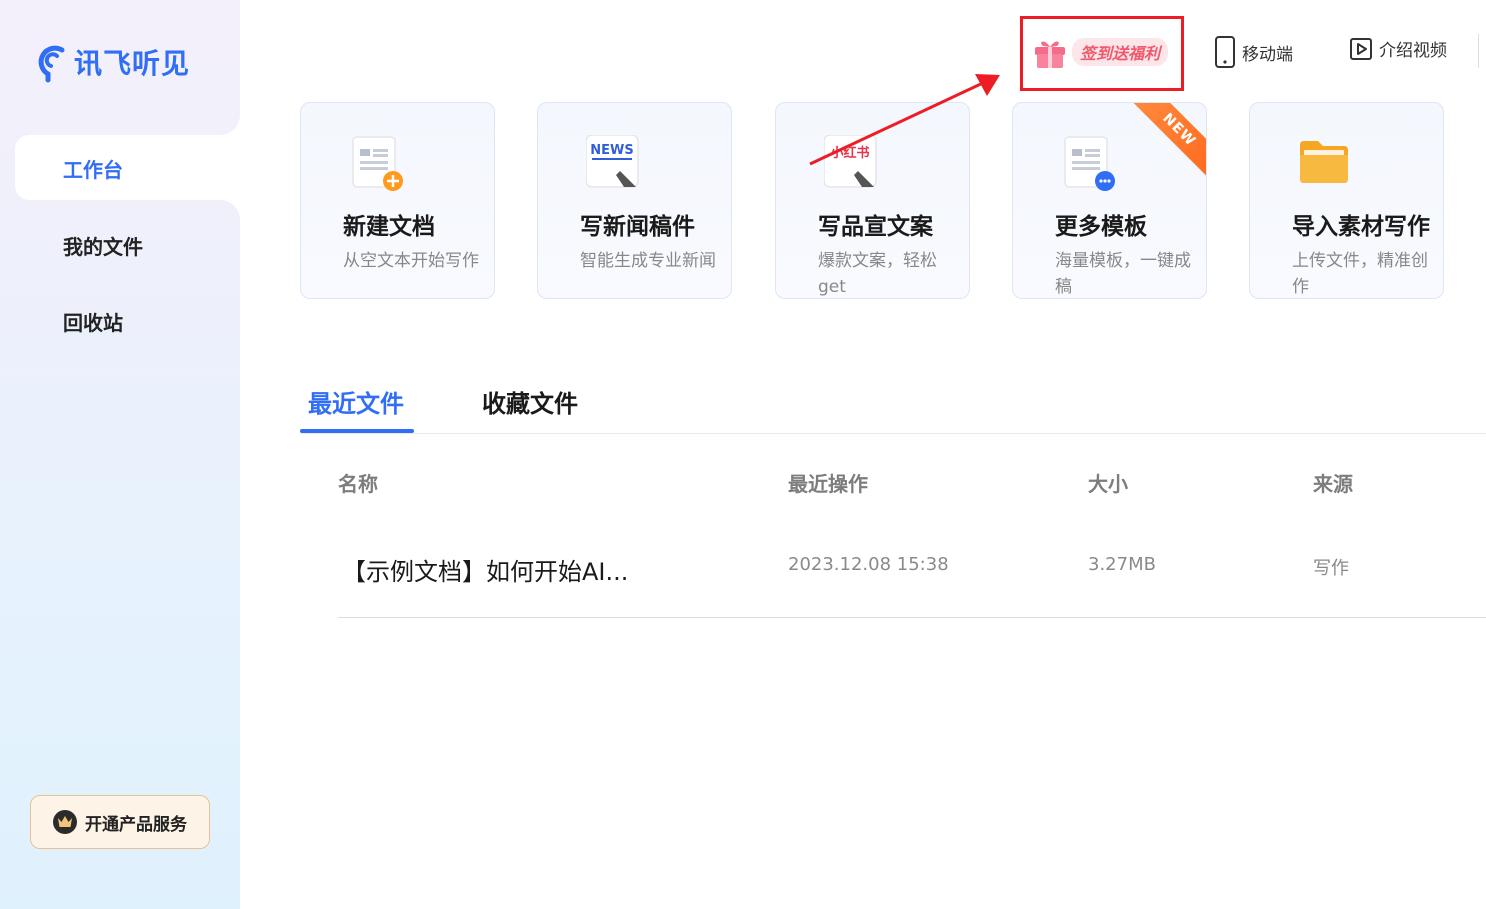 Image resolution: width=1486 pixels, height=909 pixels. Describe the element at coordinates (868, 564) in the screenshot. I see `file-time-cell: 2023.12.08 15:38` at that location.